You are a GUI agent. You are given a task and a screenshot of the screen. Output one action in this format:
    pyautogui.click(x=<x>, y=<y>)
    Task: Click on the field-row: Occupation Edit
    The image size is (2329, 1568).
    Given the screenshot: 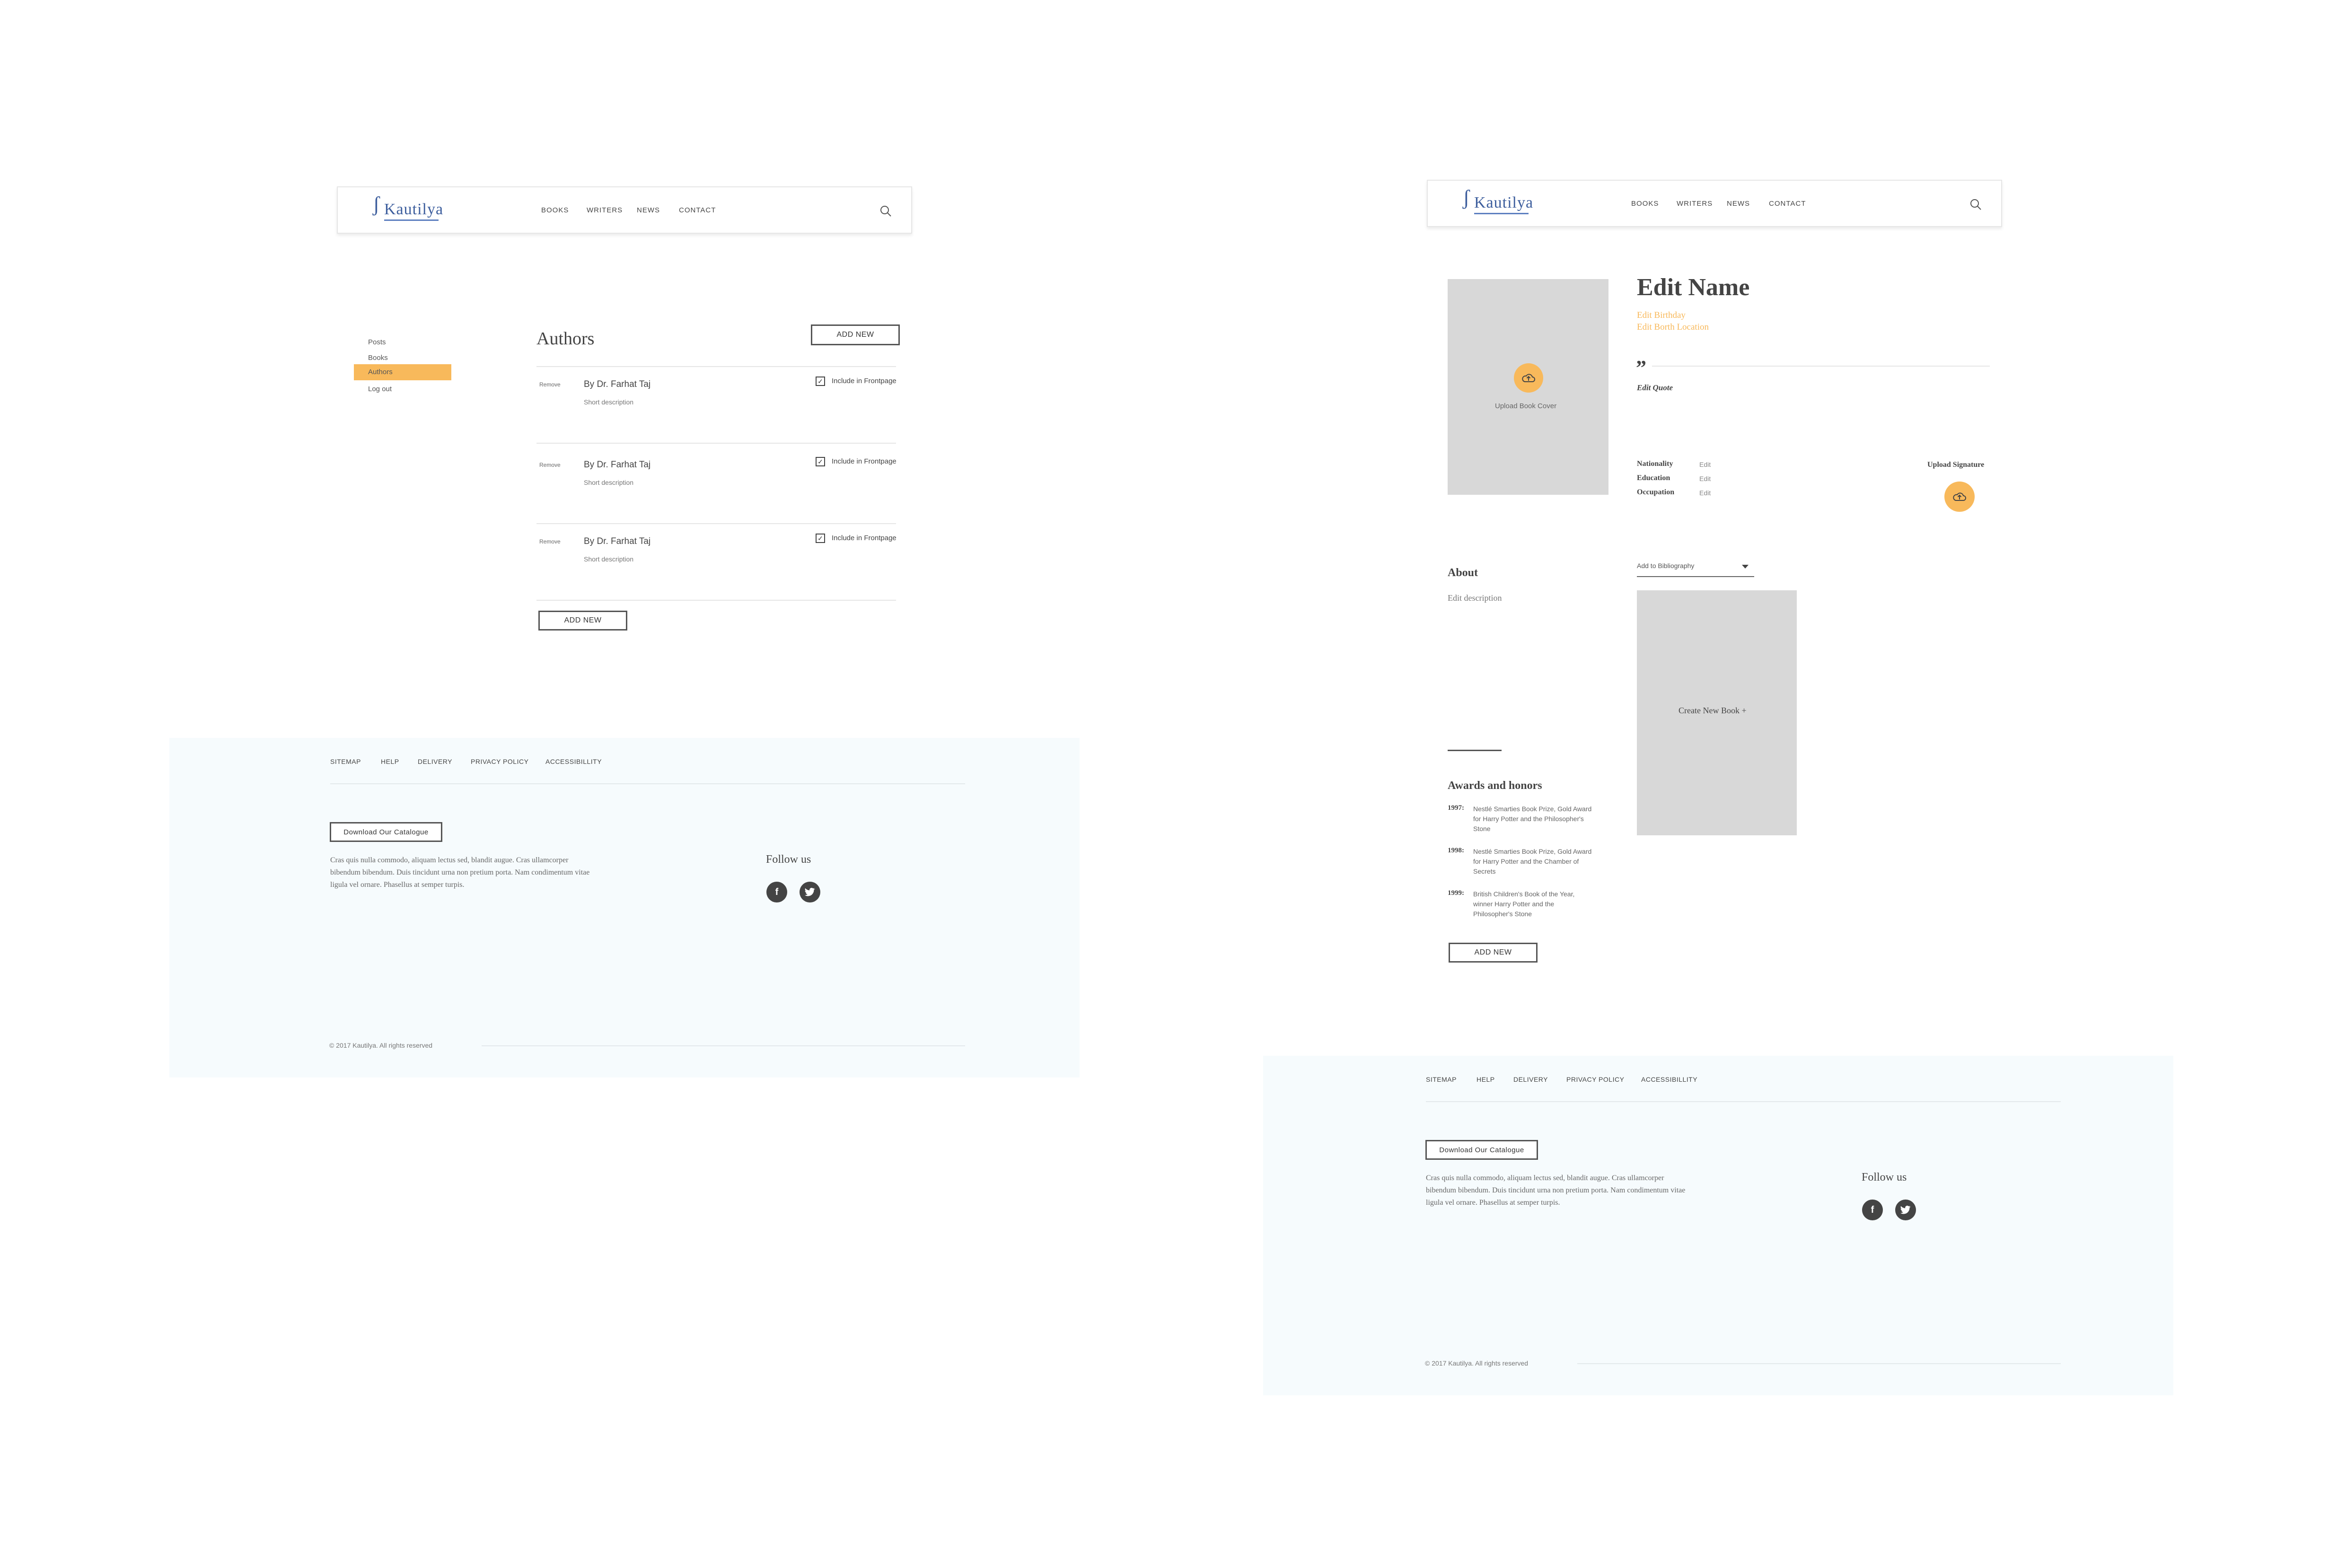 What is the action you would take?
    pyautogui.click(x=1698, y=495)
    